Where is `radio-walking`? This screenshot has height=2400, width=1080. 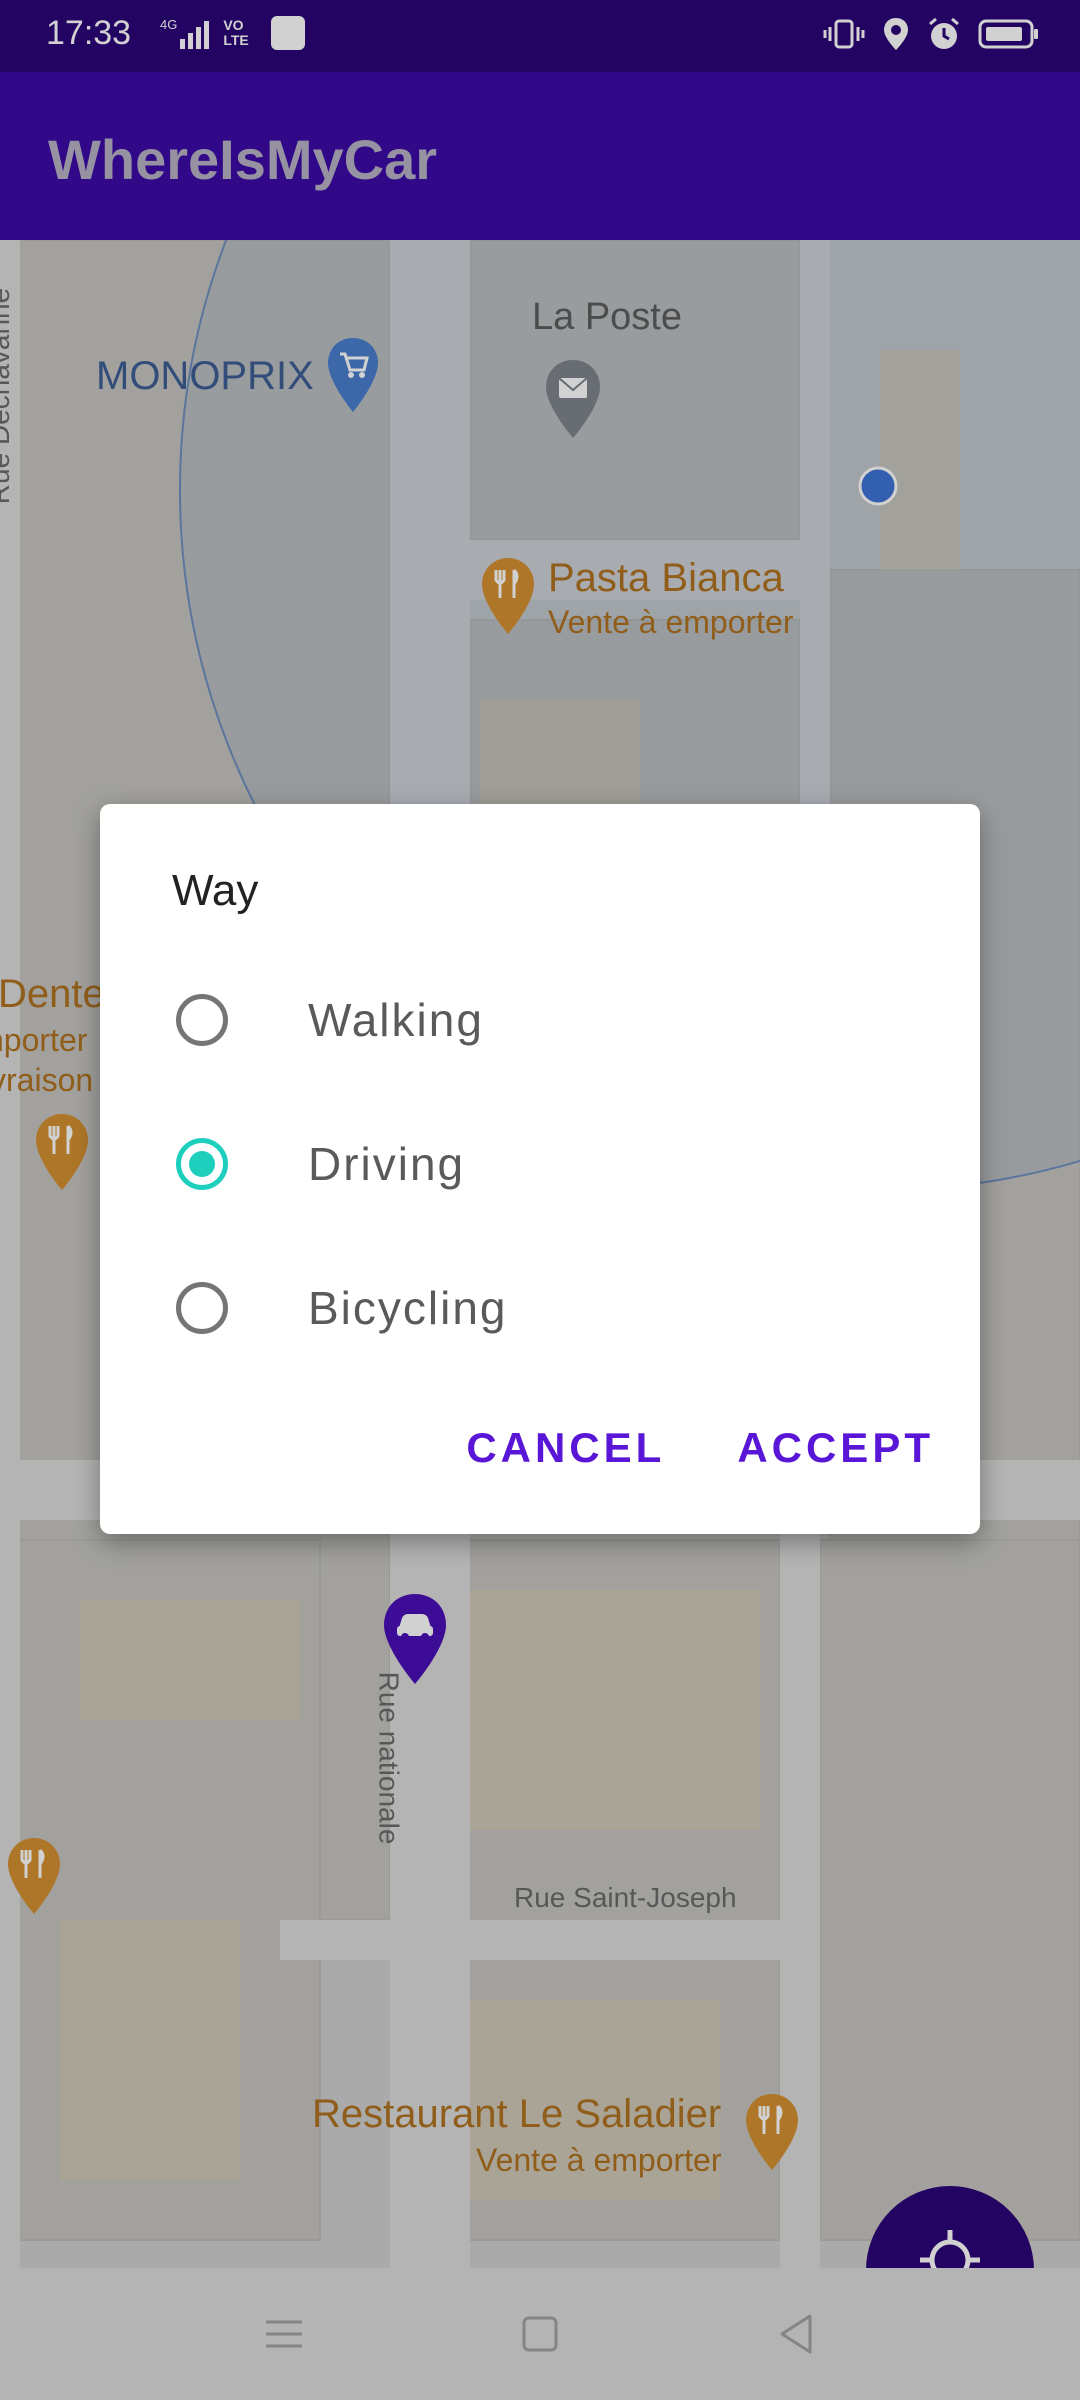
radio-walking is located at coordinates (202, 1020).